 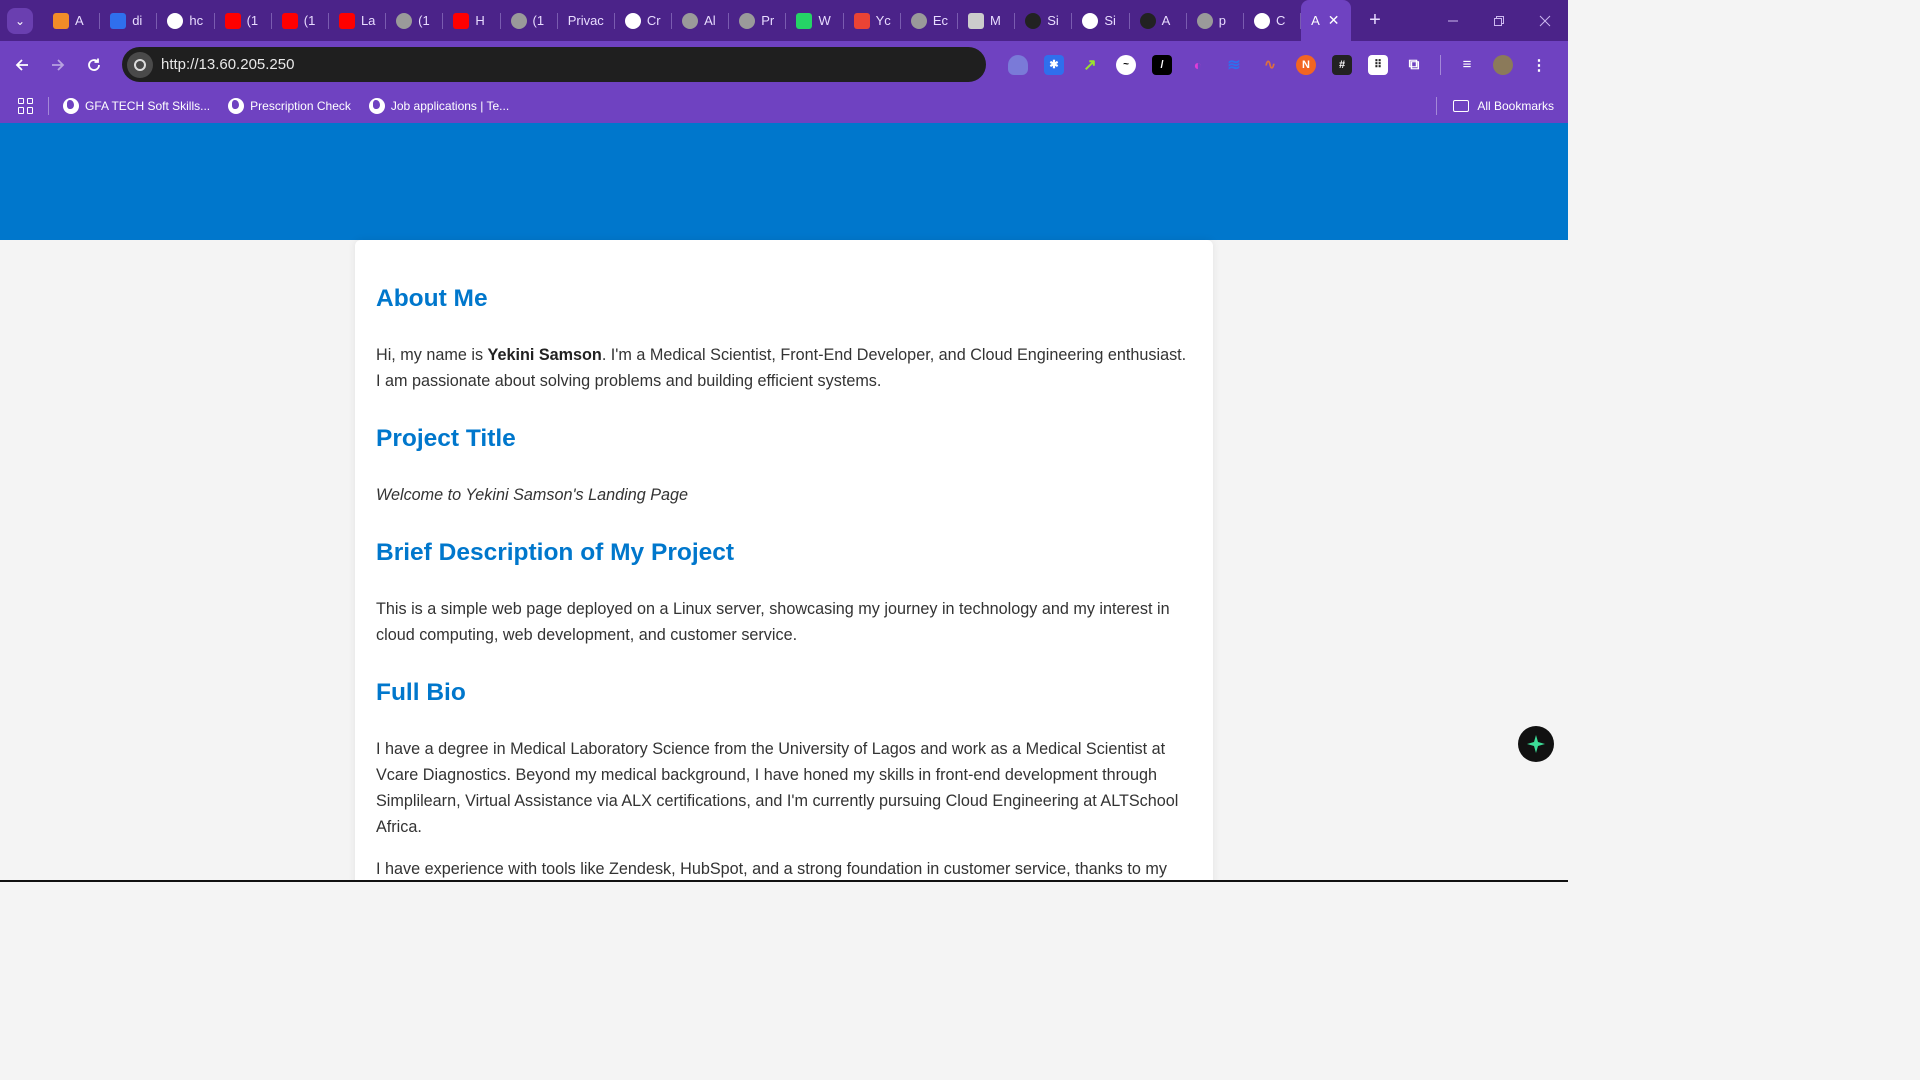 I want to click on tab-title: La, so click(x=368, y=20).